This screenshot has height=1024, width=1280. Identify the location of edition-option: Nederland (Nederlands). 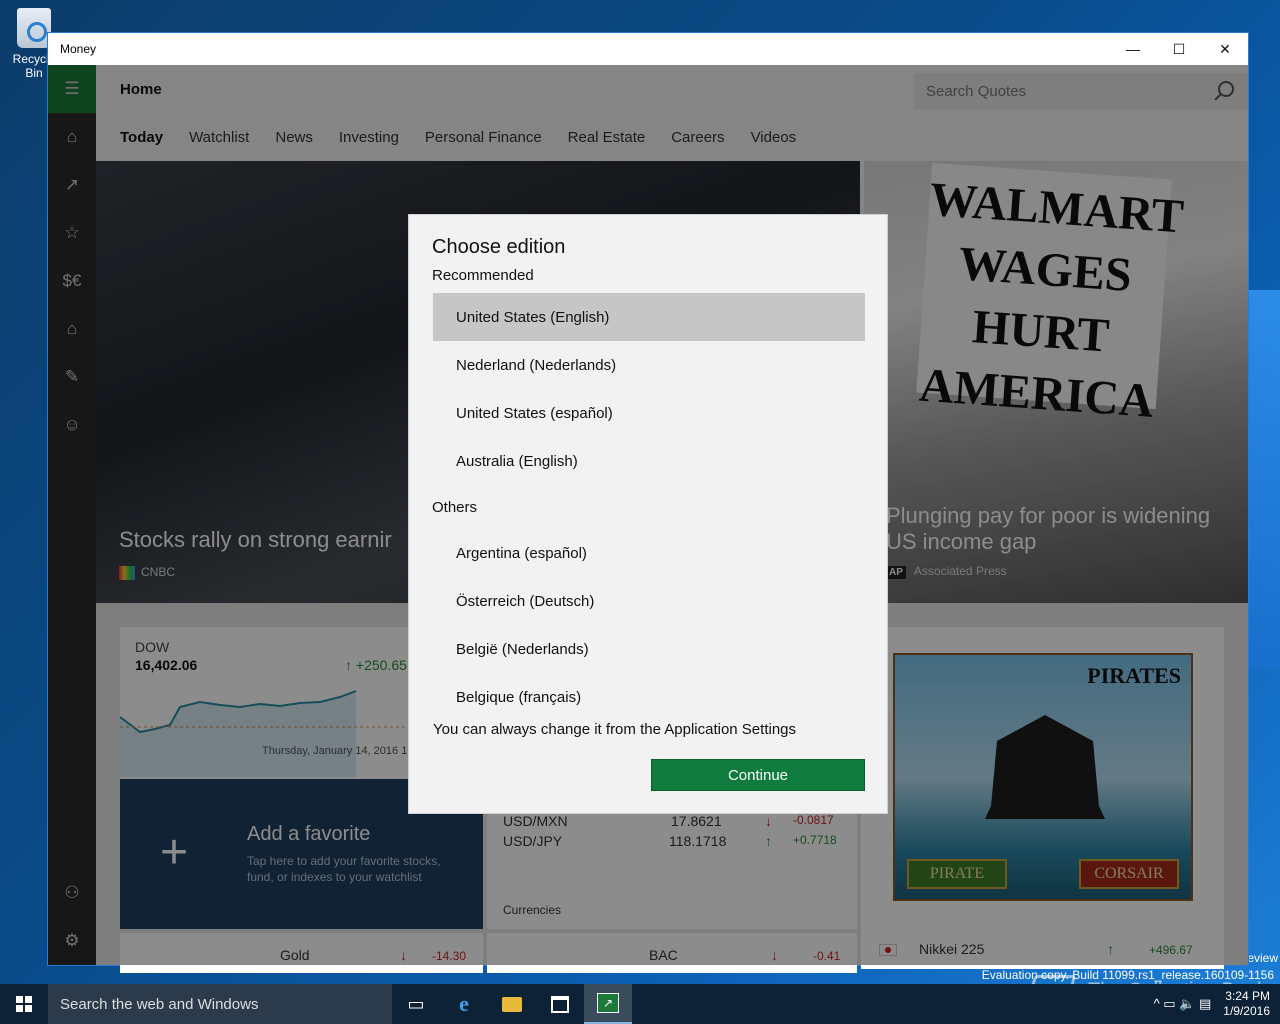
(649, 365).